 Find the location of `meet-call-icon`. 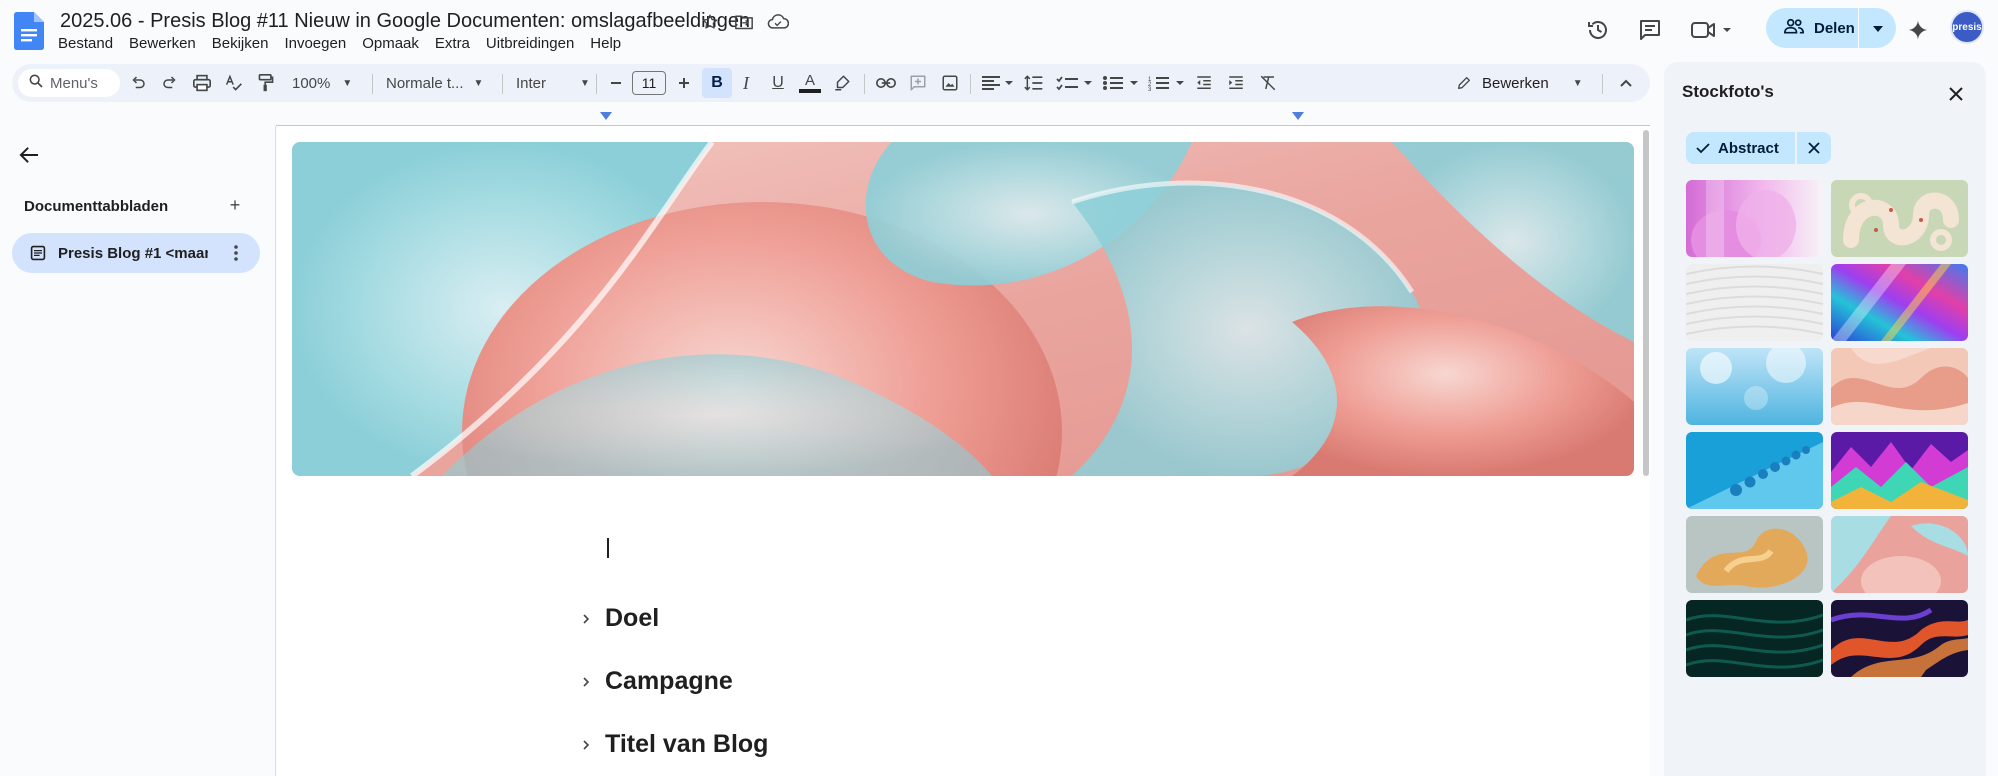

meet-call-icon is located at coordinates (1712, 30).